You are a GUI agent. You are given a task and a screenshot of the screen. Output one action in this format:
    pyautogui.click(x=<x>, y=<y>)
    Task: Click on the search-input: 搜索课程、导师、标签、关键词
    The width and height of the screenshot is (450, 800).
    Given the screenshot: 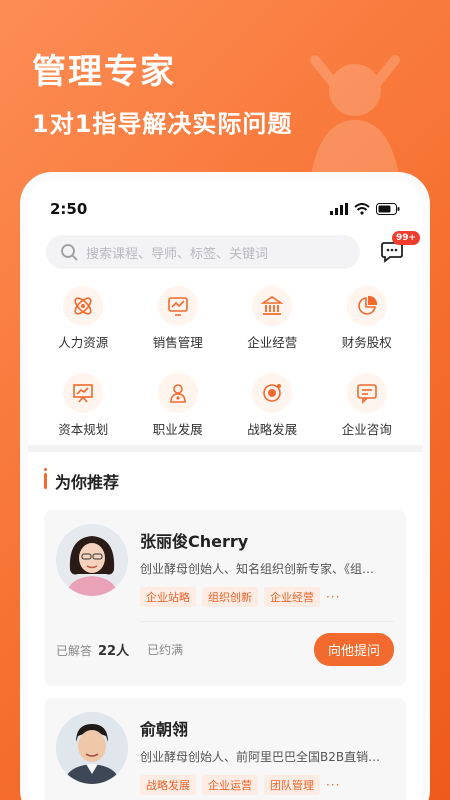 What is the action you would take?
    pyautogui.click(x=203, y=252)
    